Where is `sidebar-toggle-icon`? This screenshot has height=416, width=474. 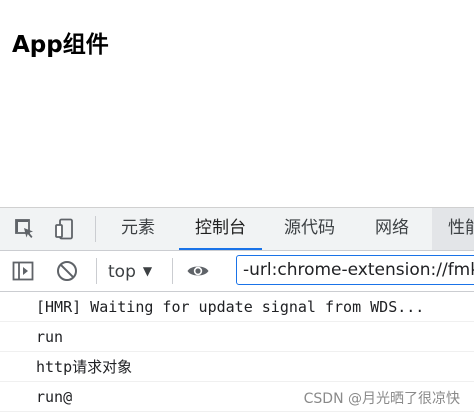
sidebar-toggle-icon is located at coordinates (23, 271).